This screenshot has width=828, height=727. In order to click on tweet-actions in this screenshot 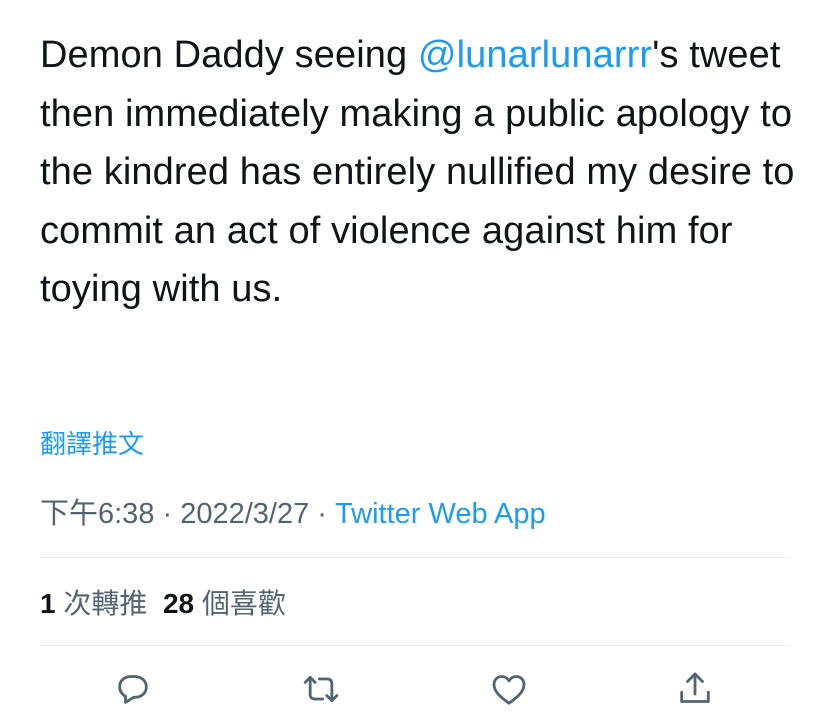, I will do `click(414, 691)`.